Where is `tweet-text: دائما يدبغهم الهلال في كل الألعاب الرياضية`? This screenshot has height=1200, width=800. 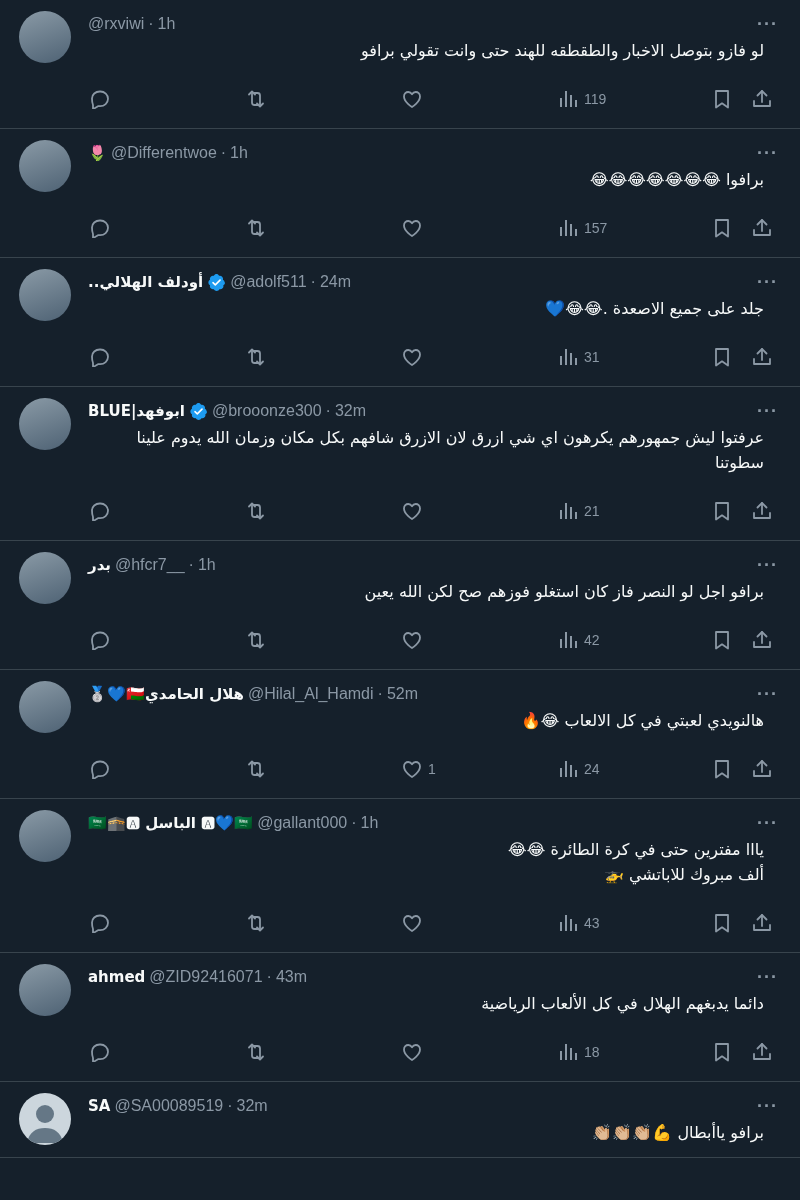
tweet-text: دائما يدبغهم الهلال في كل الألعاب الرياضية is located at coordinates (622, 1004).